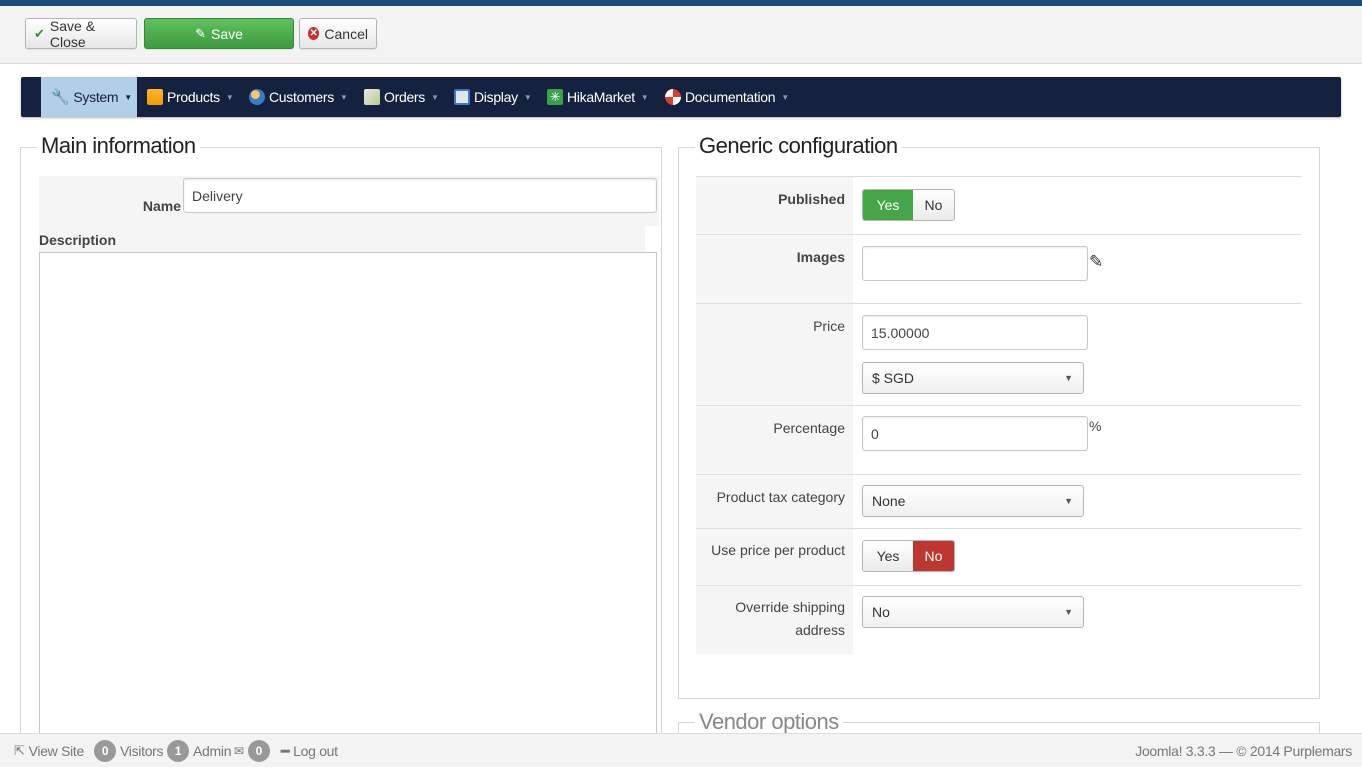 This screenshot has height=768, width=1362. I want to click on lifebuoy-icon, so click(673, 97).